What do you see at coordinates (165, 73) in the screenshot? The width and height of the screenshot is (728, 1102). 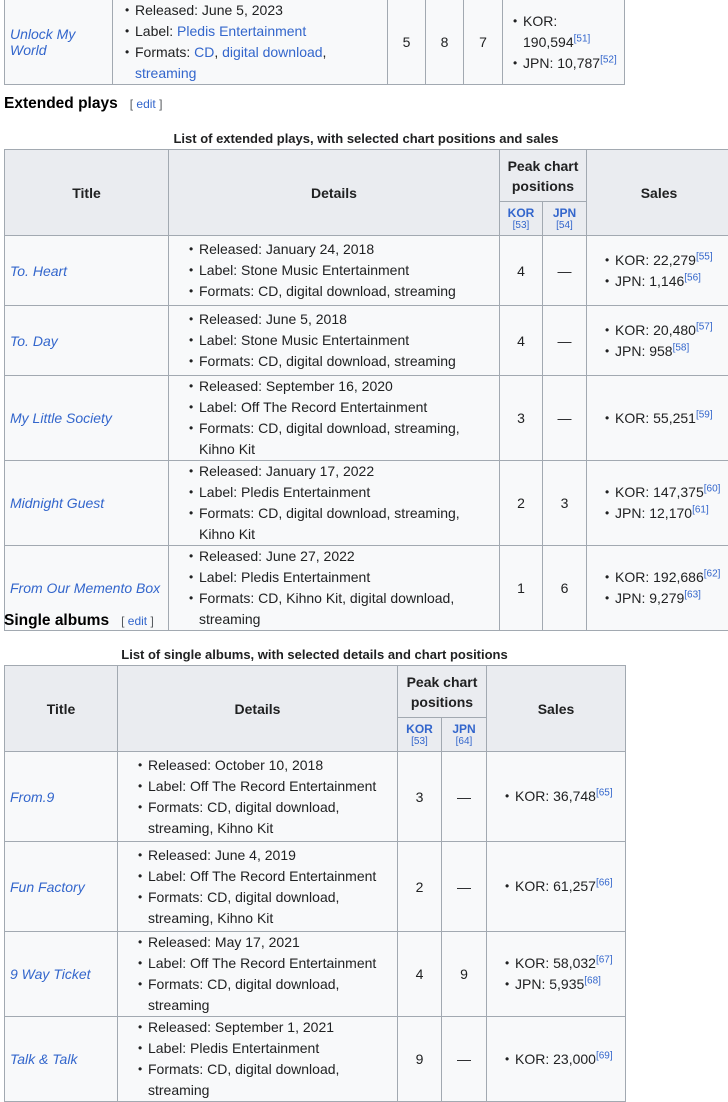 I see `format-link-streaming: streaming` at bounding box center [165, 73].